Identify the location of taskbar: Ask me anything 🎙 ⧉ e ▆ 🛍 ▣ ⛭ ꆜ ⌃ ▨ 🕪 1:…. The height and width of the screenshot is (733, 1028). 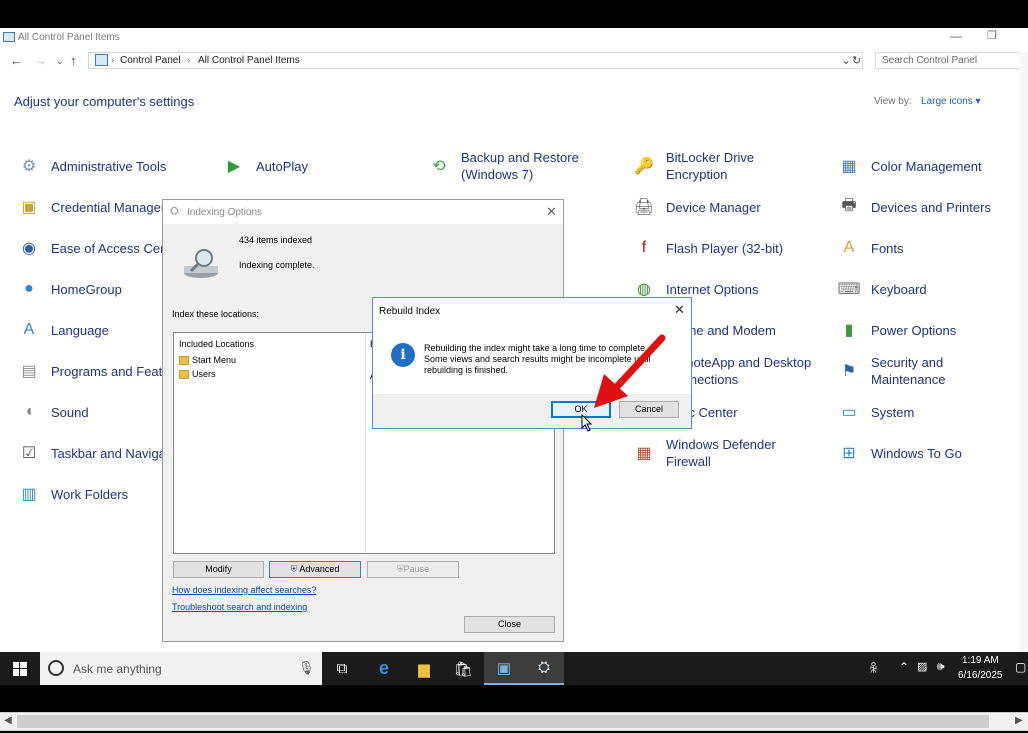
(514, 668).